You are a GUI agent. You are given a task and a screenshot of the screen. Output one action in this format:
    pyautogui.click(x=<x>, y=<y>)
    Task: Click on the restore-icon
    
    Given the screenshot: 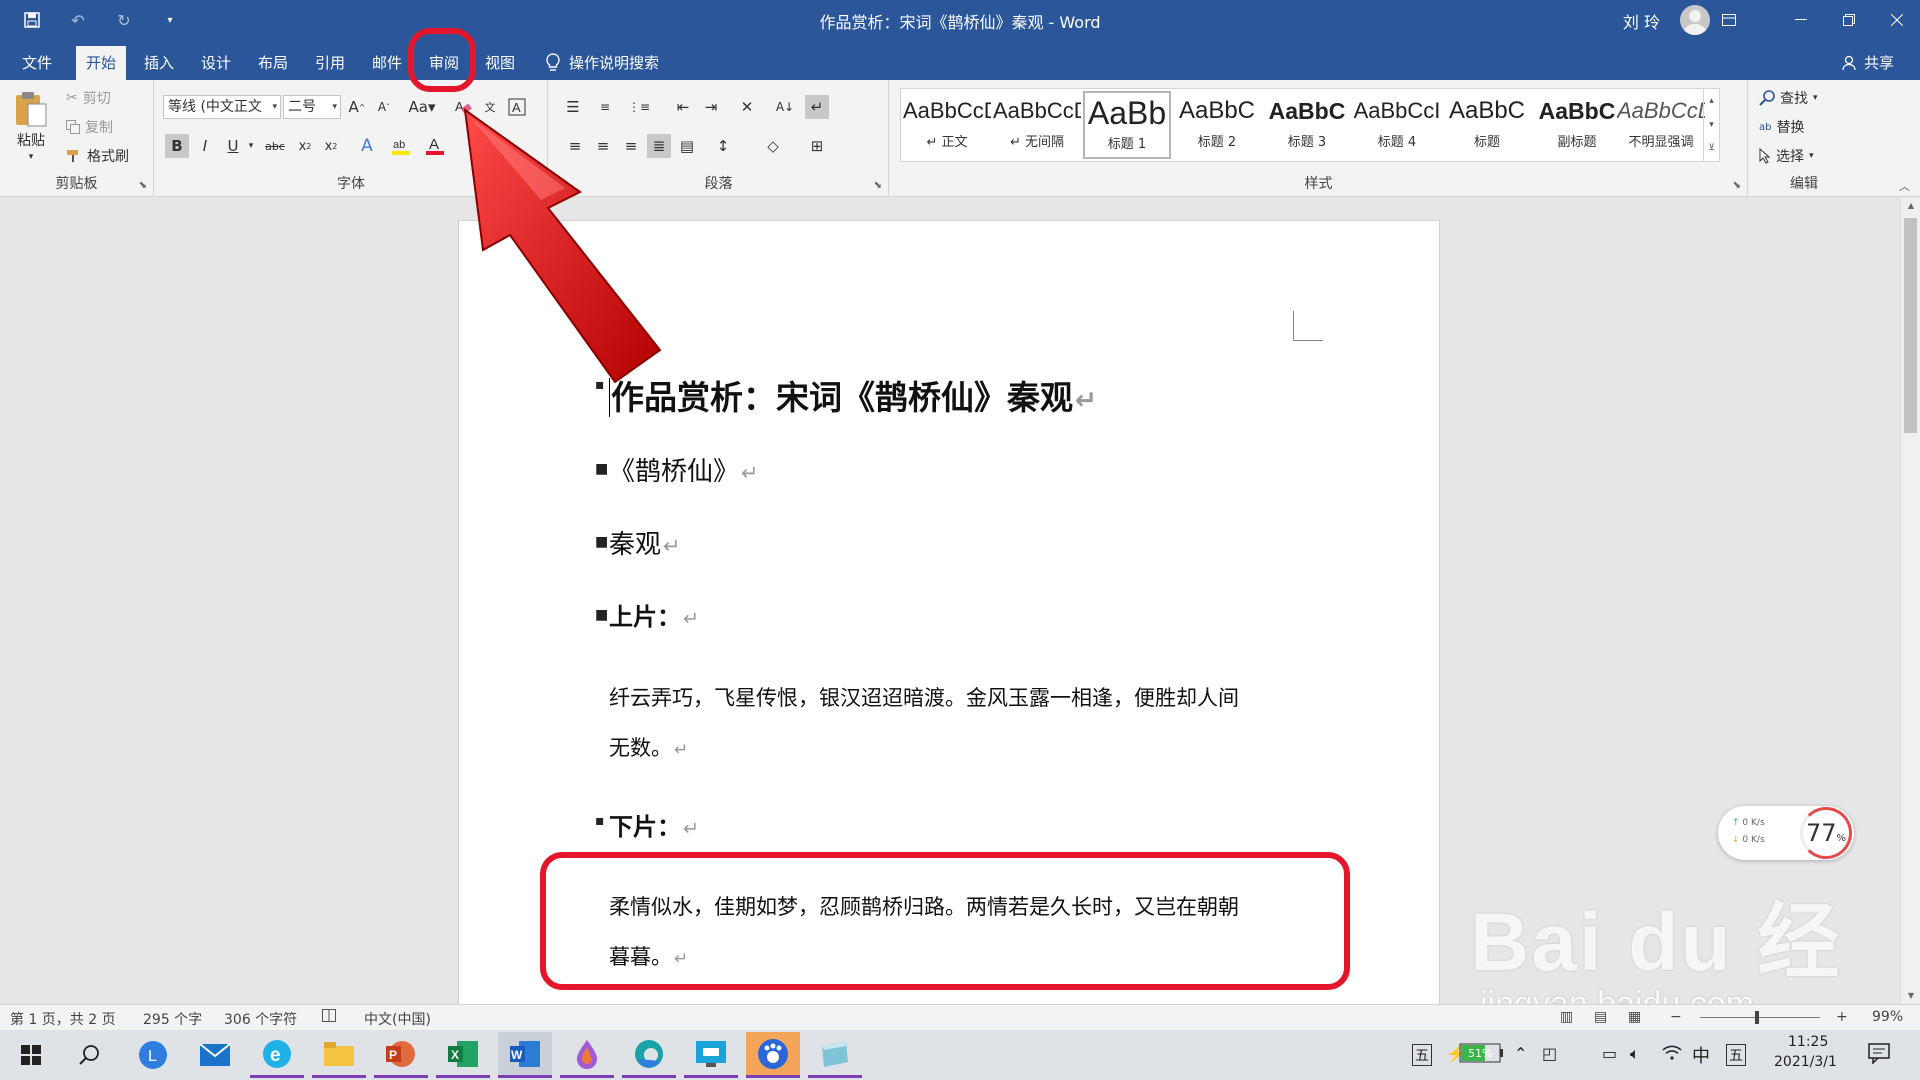 What is the action you would take?
    pyautogui.click(x=1849, y=20)
    